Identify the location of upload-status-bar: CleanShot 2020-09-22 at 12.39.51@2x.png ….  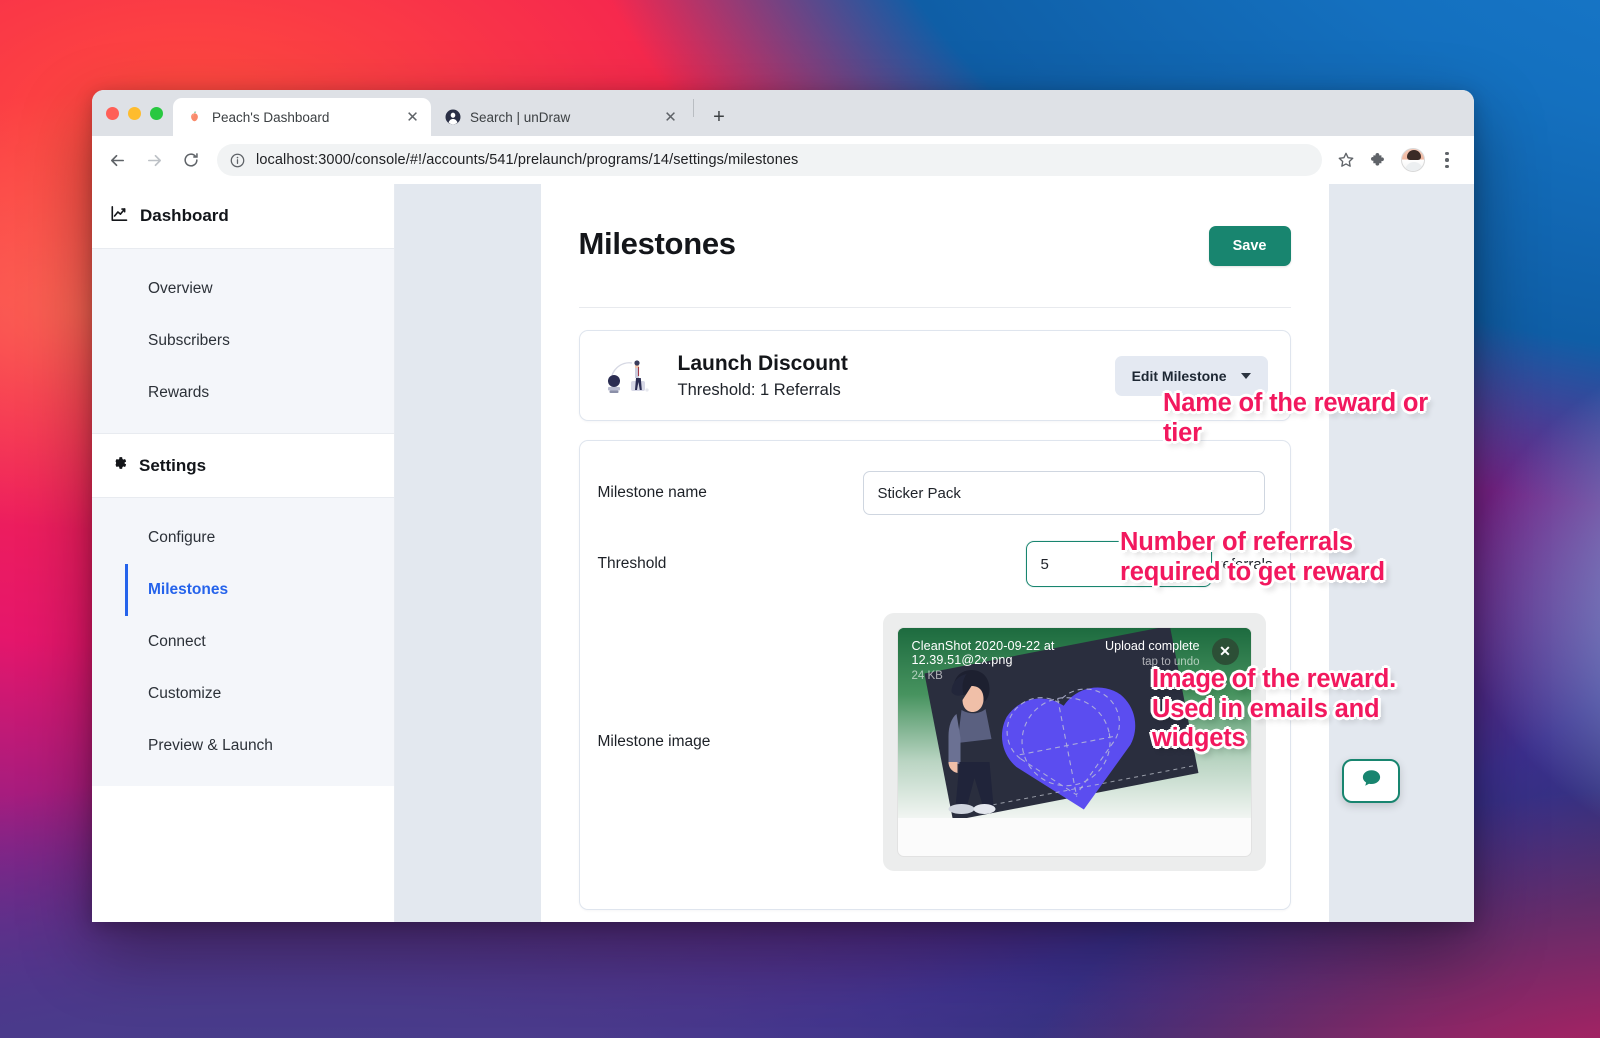
(1074, 657).